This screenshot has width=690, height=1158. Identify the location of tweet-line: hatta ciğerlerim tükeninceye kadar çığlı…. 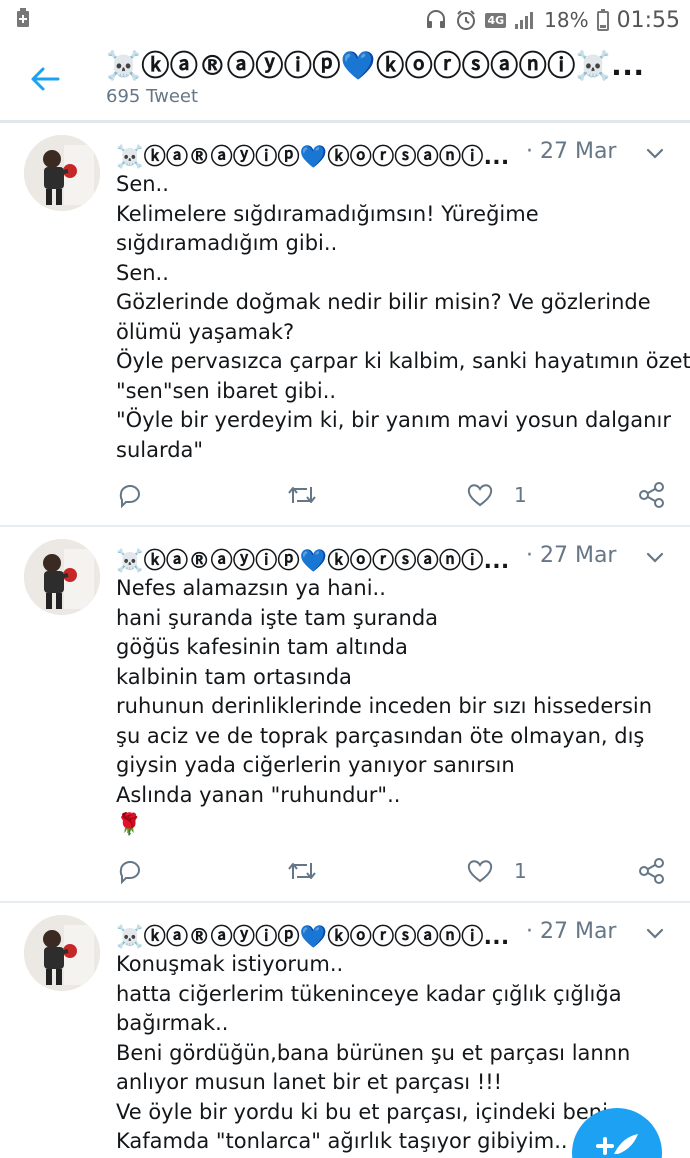
(369, 993).